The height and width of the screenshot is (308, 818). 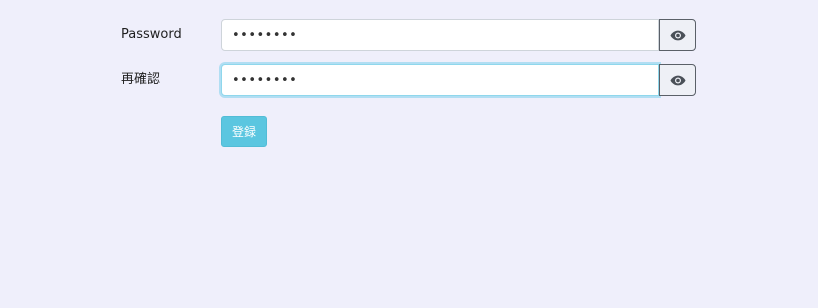 I want to click on confirm-password-input, so click(x=440, y=80).